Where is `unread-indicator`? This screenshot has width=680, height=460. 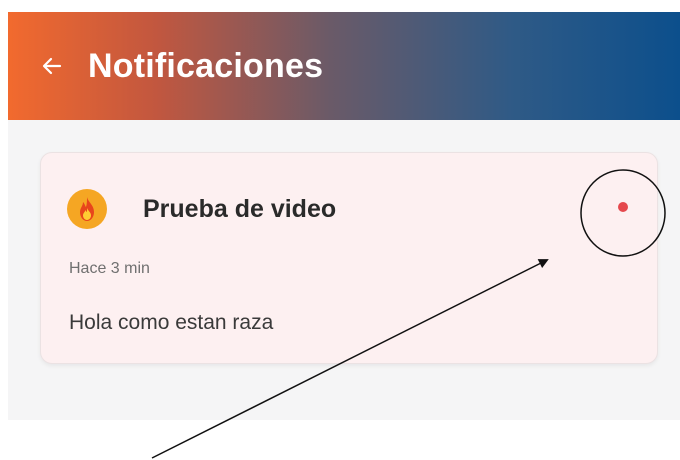 unread-indicator is located at coordinates (623, 207).